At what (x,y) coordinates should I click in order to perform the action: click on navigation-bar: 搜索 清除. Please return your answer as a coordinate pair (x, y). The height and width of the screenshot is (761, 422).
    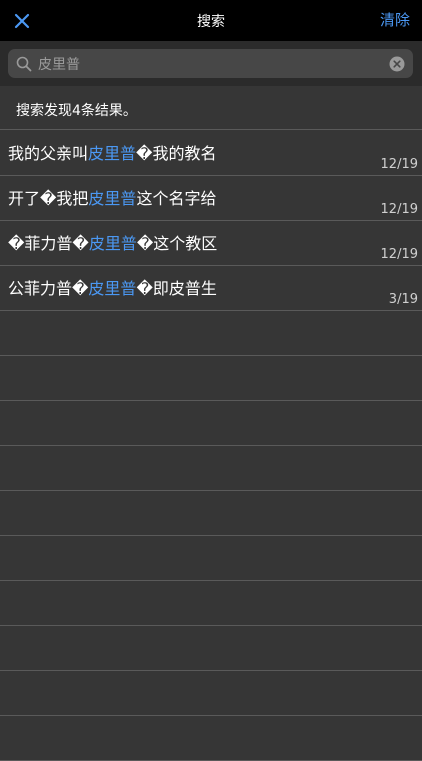
    Looking at the image, I should click on (211, 20).